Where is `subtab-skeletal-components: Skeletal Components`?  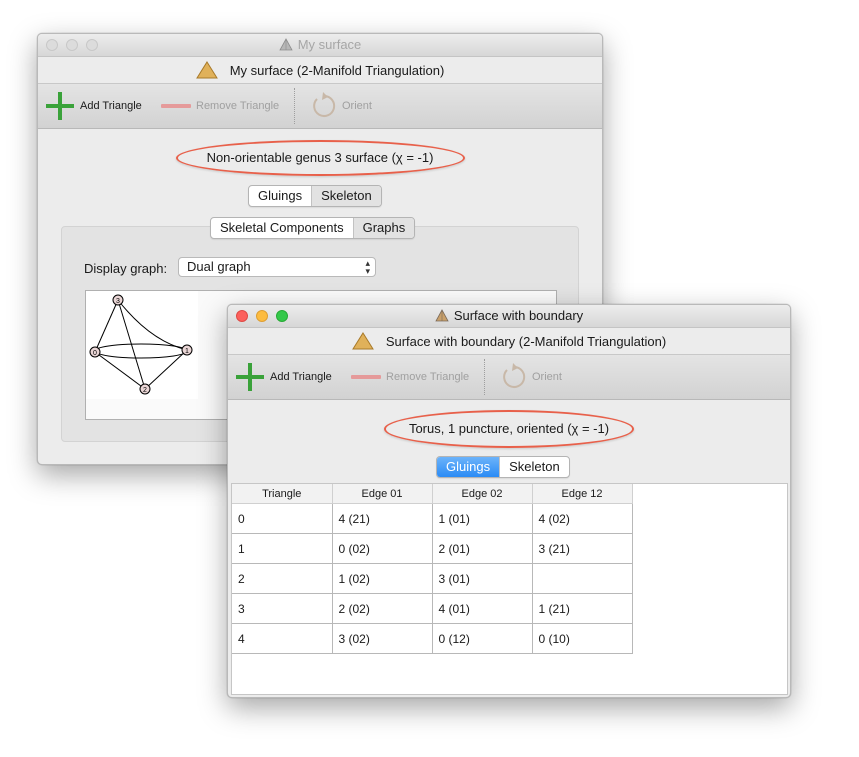 subtab-skeletal-components: Skeletal Components is located at coordinates (282, 228).